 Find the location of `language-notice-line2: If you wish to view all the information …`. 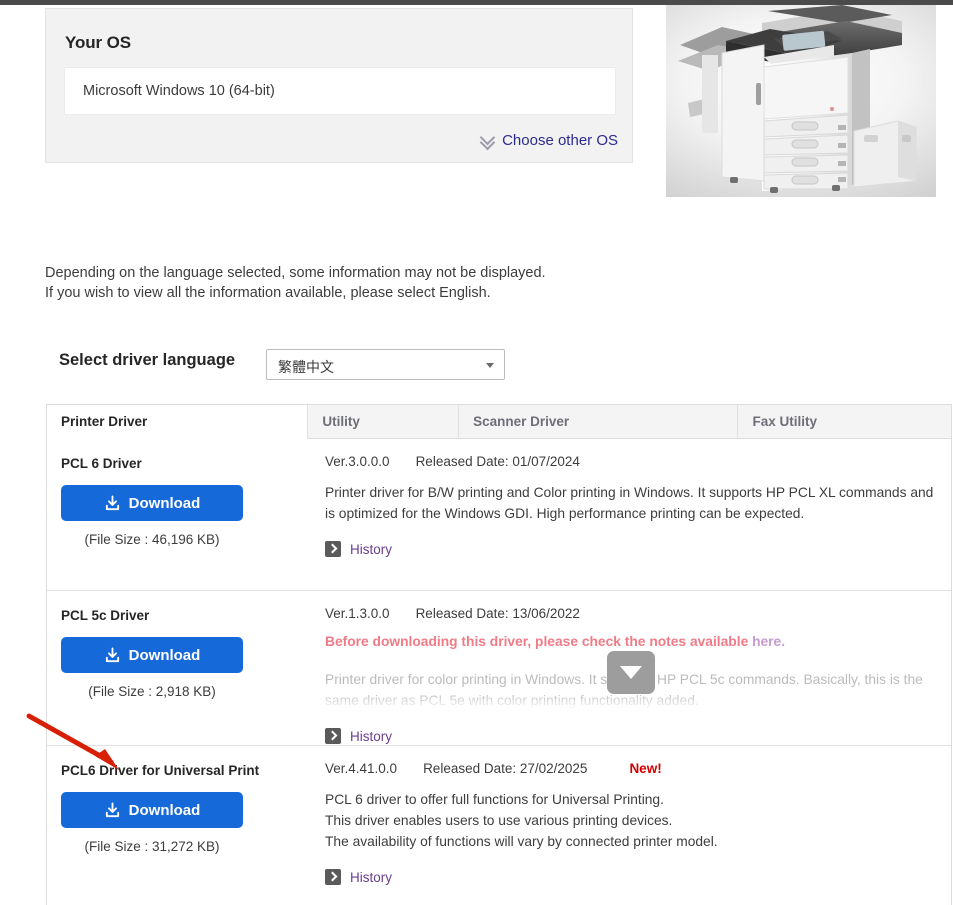

language-notice-line2: If you wish to view all the information … is located at coordinates (268, 293).